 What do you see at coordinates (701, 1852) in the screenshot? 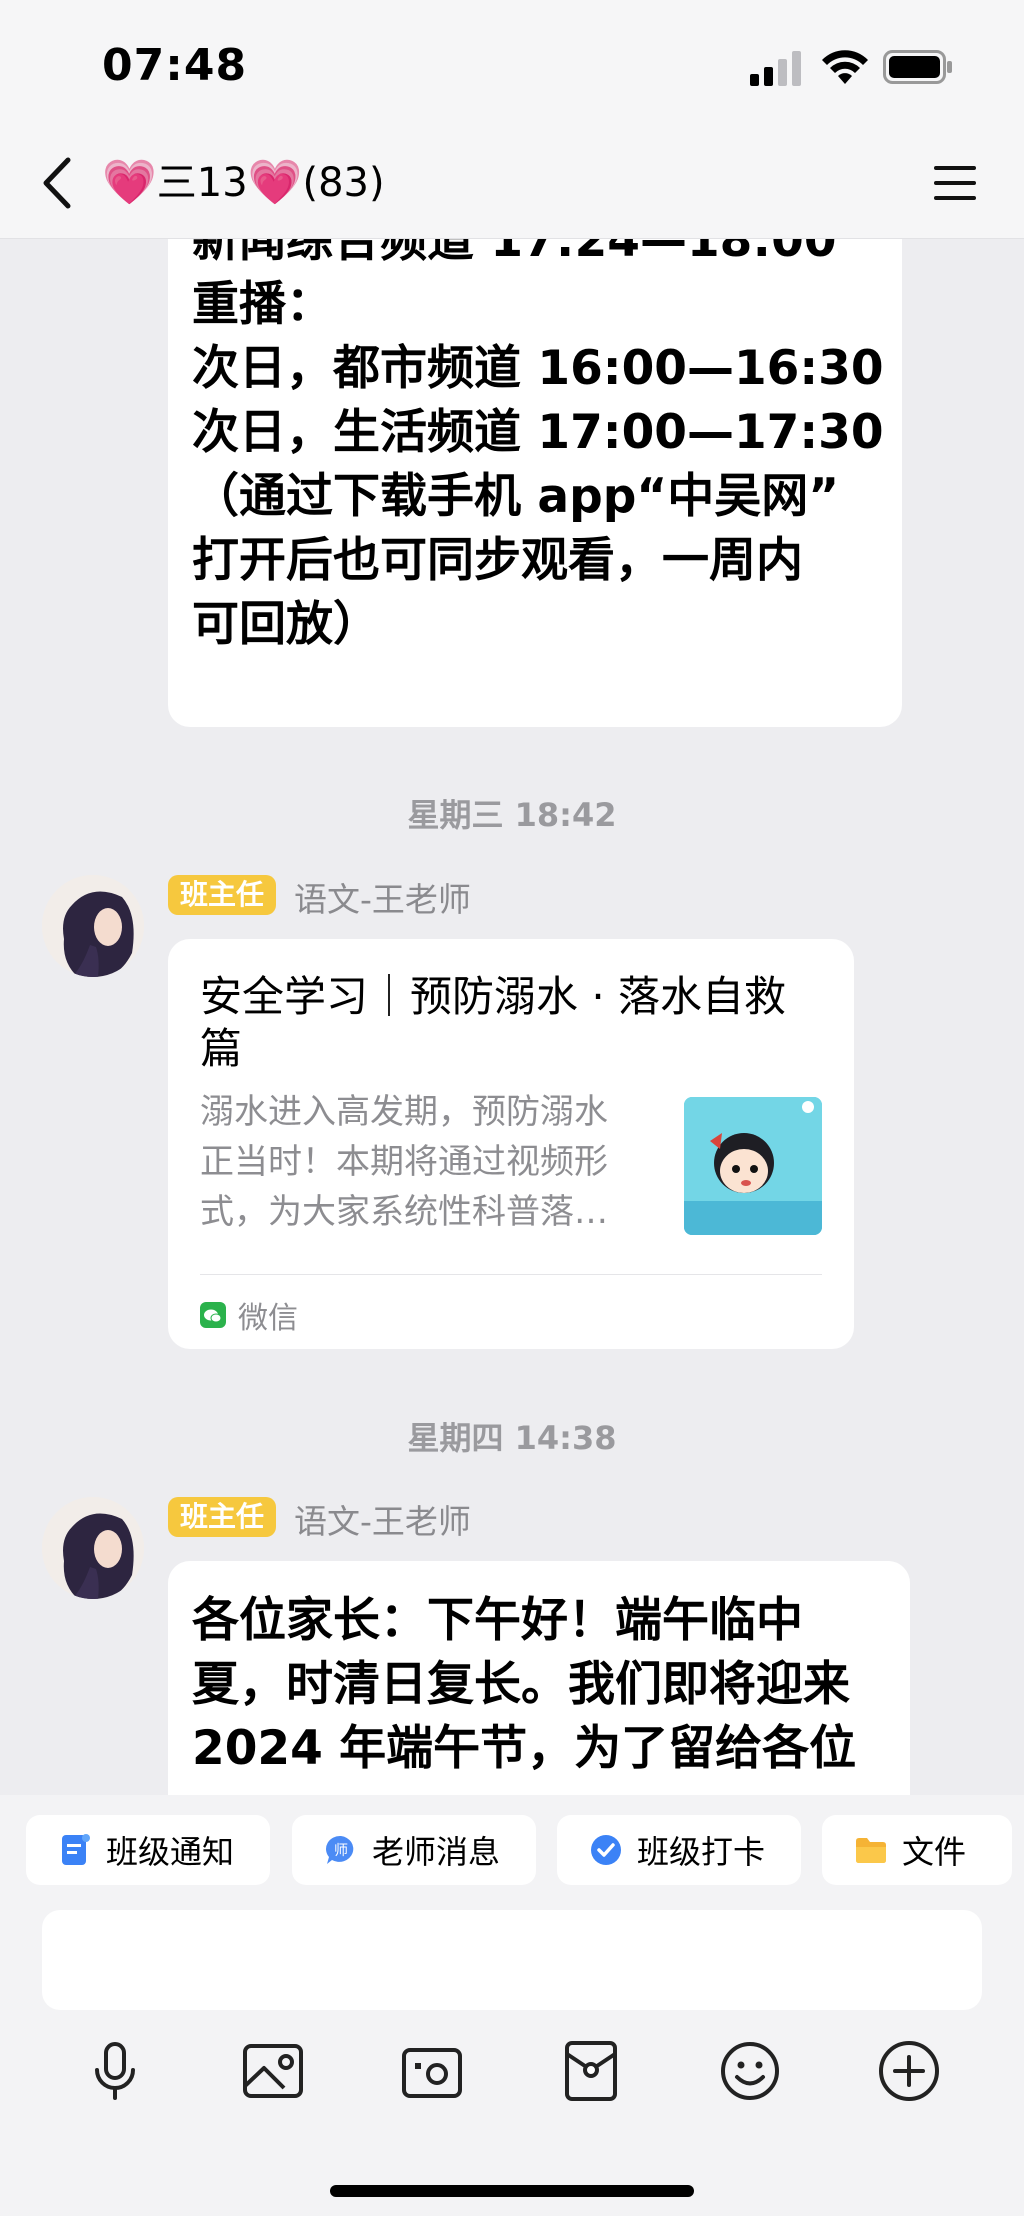
I see `shortcut-label: 班级打卡` at bounding box center [701, 1852].